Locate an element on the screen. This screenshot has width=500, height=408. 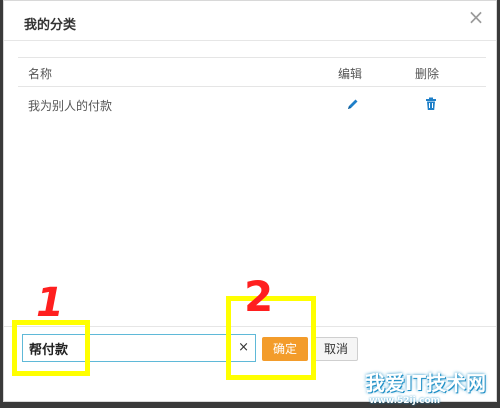
pencil-icon is located at coordinates (353, 104).